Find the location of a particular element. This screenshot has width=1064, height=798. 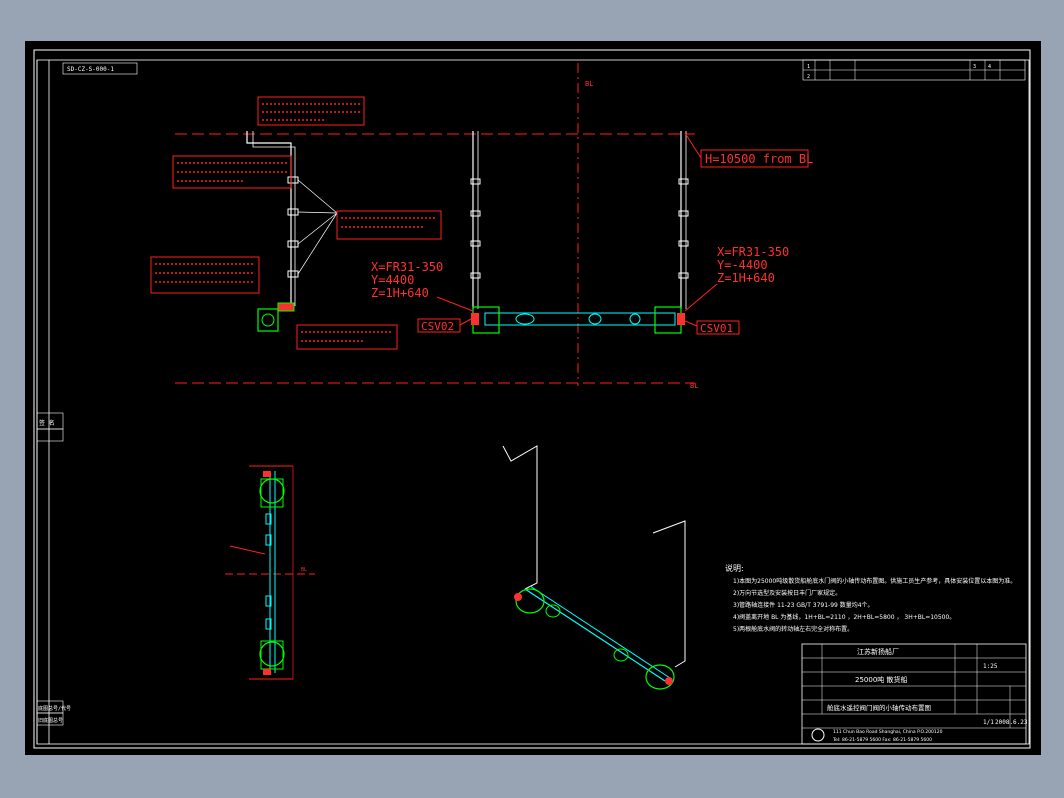

coords-right-y: Y=-4400 is located at coordinates (742, 265).